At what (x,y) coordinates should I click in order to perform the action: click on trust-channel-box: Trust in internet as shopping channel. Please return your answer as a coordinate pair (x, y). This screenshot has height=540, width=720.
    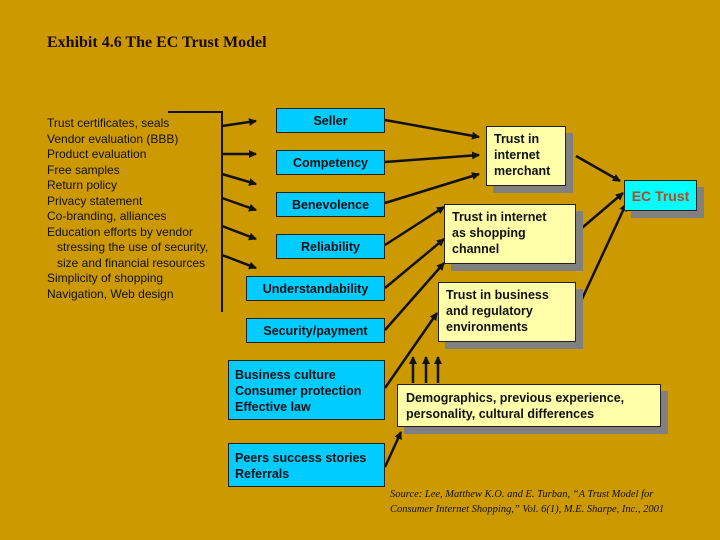
    Looking at the image, I should click on (510, 234).